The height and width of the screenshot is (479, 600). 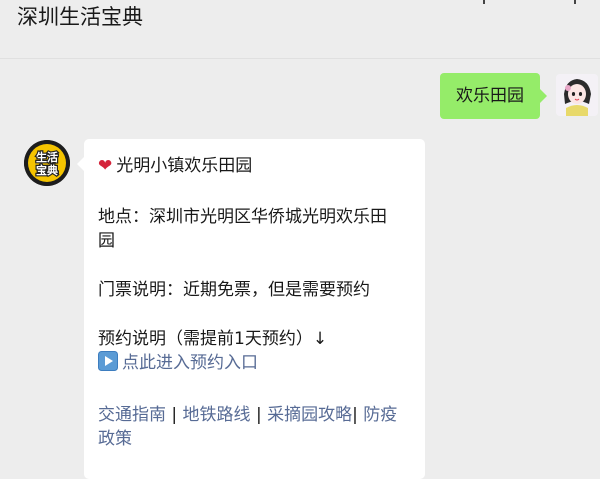 I want to click on play-button-icon, so click(x=108, y=361).